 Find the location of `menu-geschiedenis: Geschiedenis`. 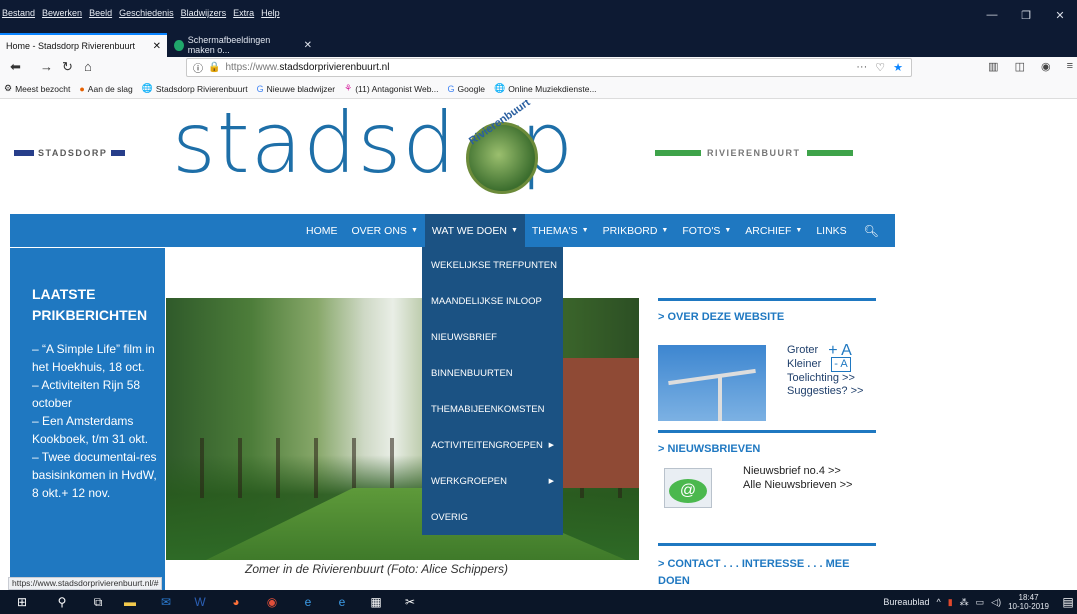

menu-geschiedenis: Geschiedenis is located at coordinates (146, 13).